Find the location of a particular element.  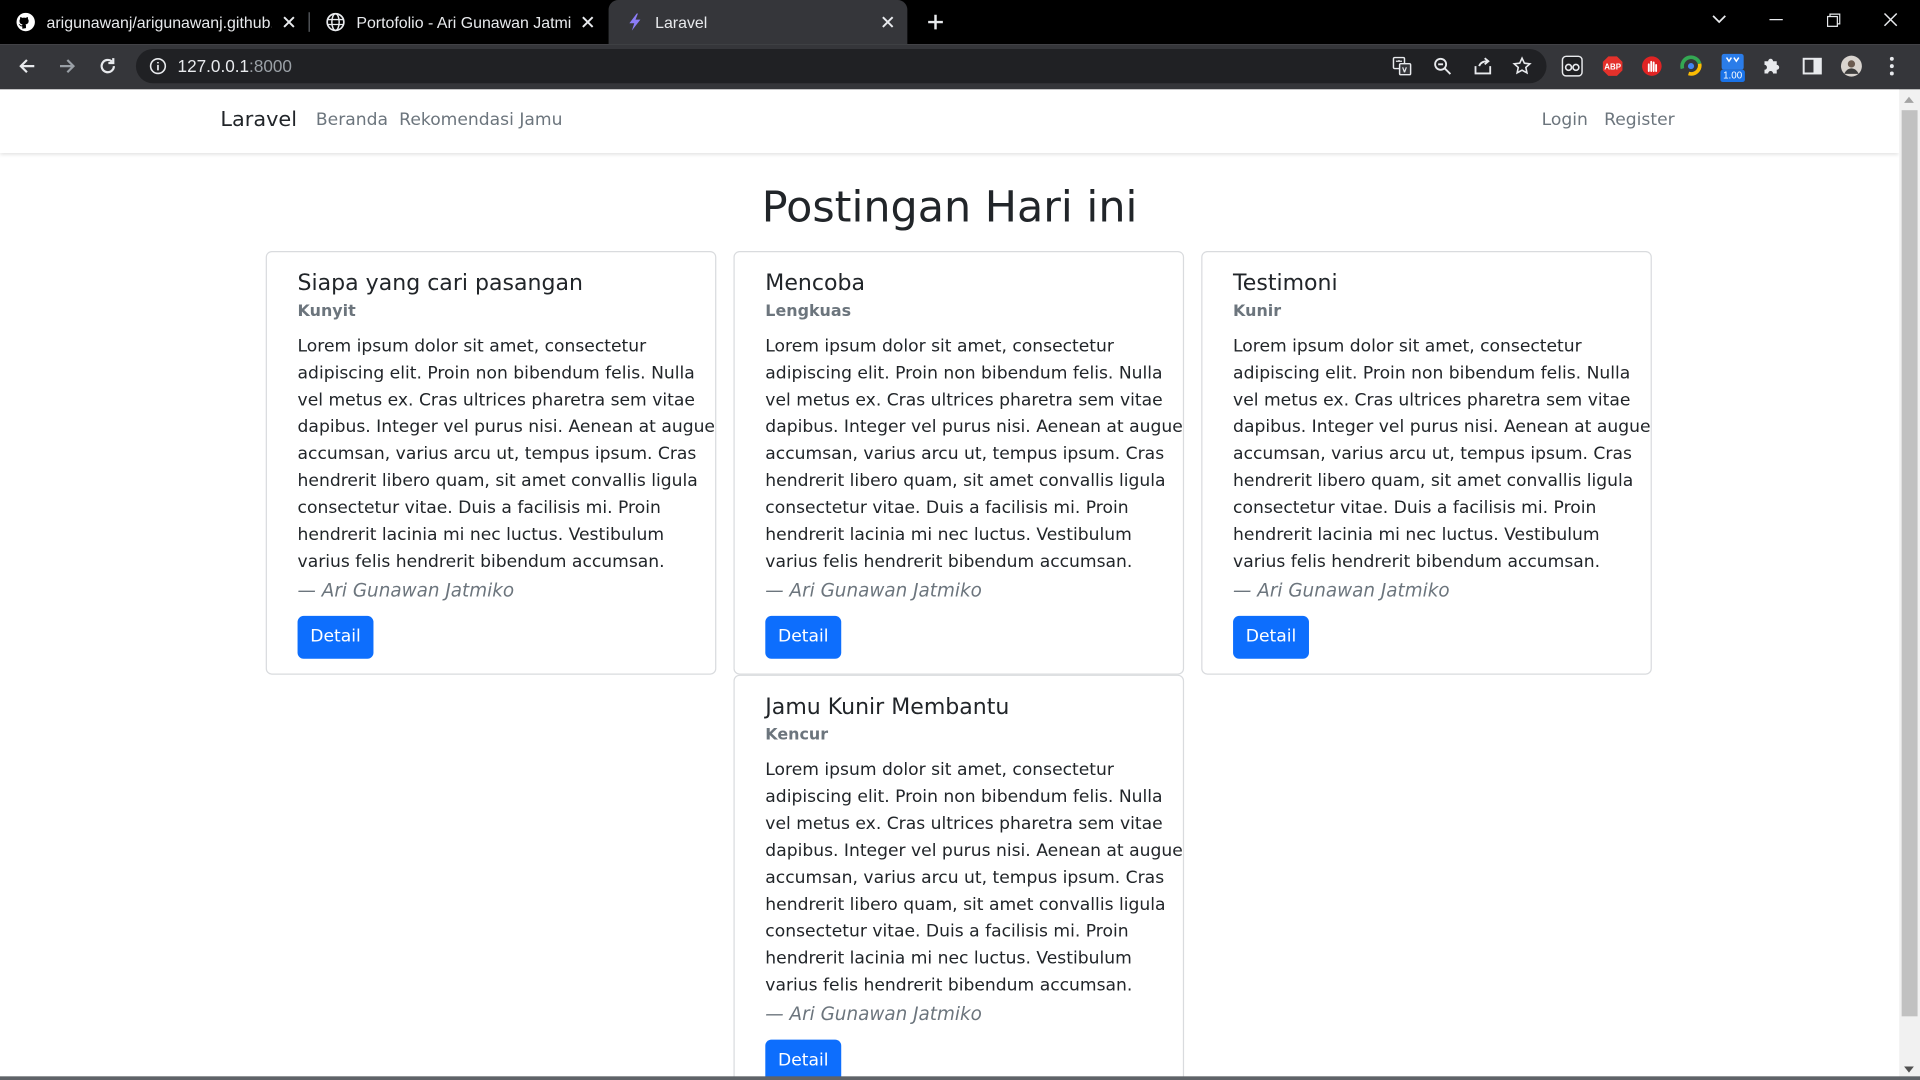

navbar-brand: Laravel is located at coordinates (258, 120).